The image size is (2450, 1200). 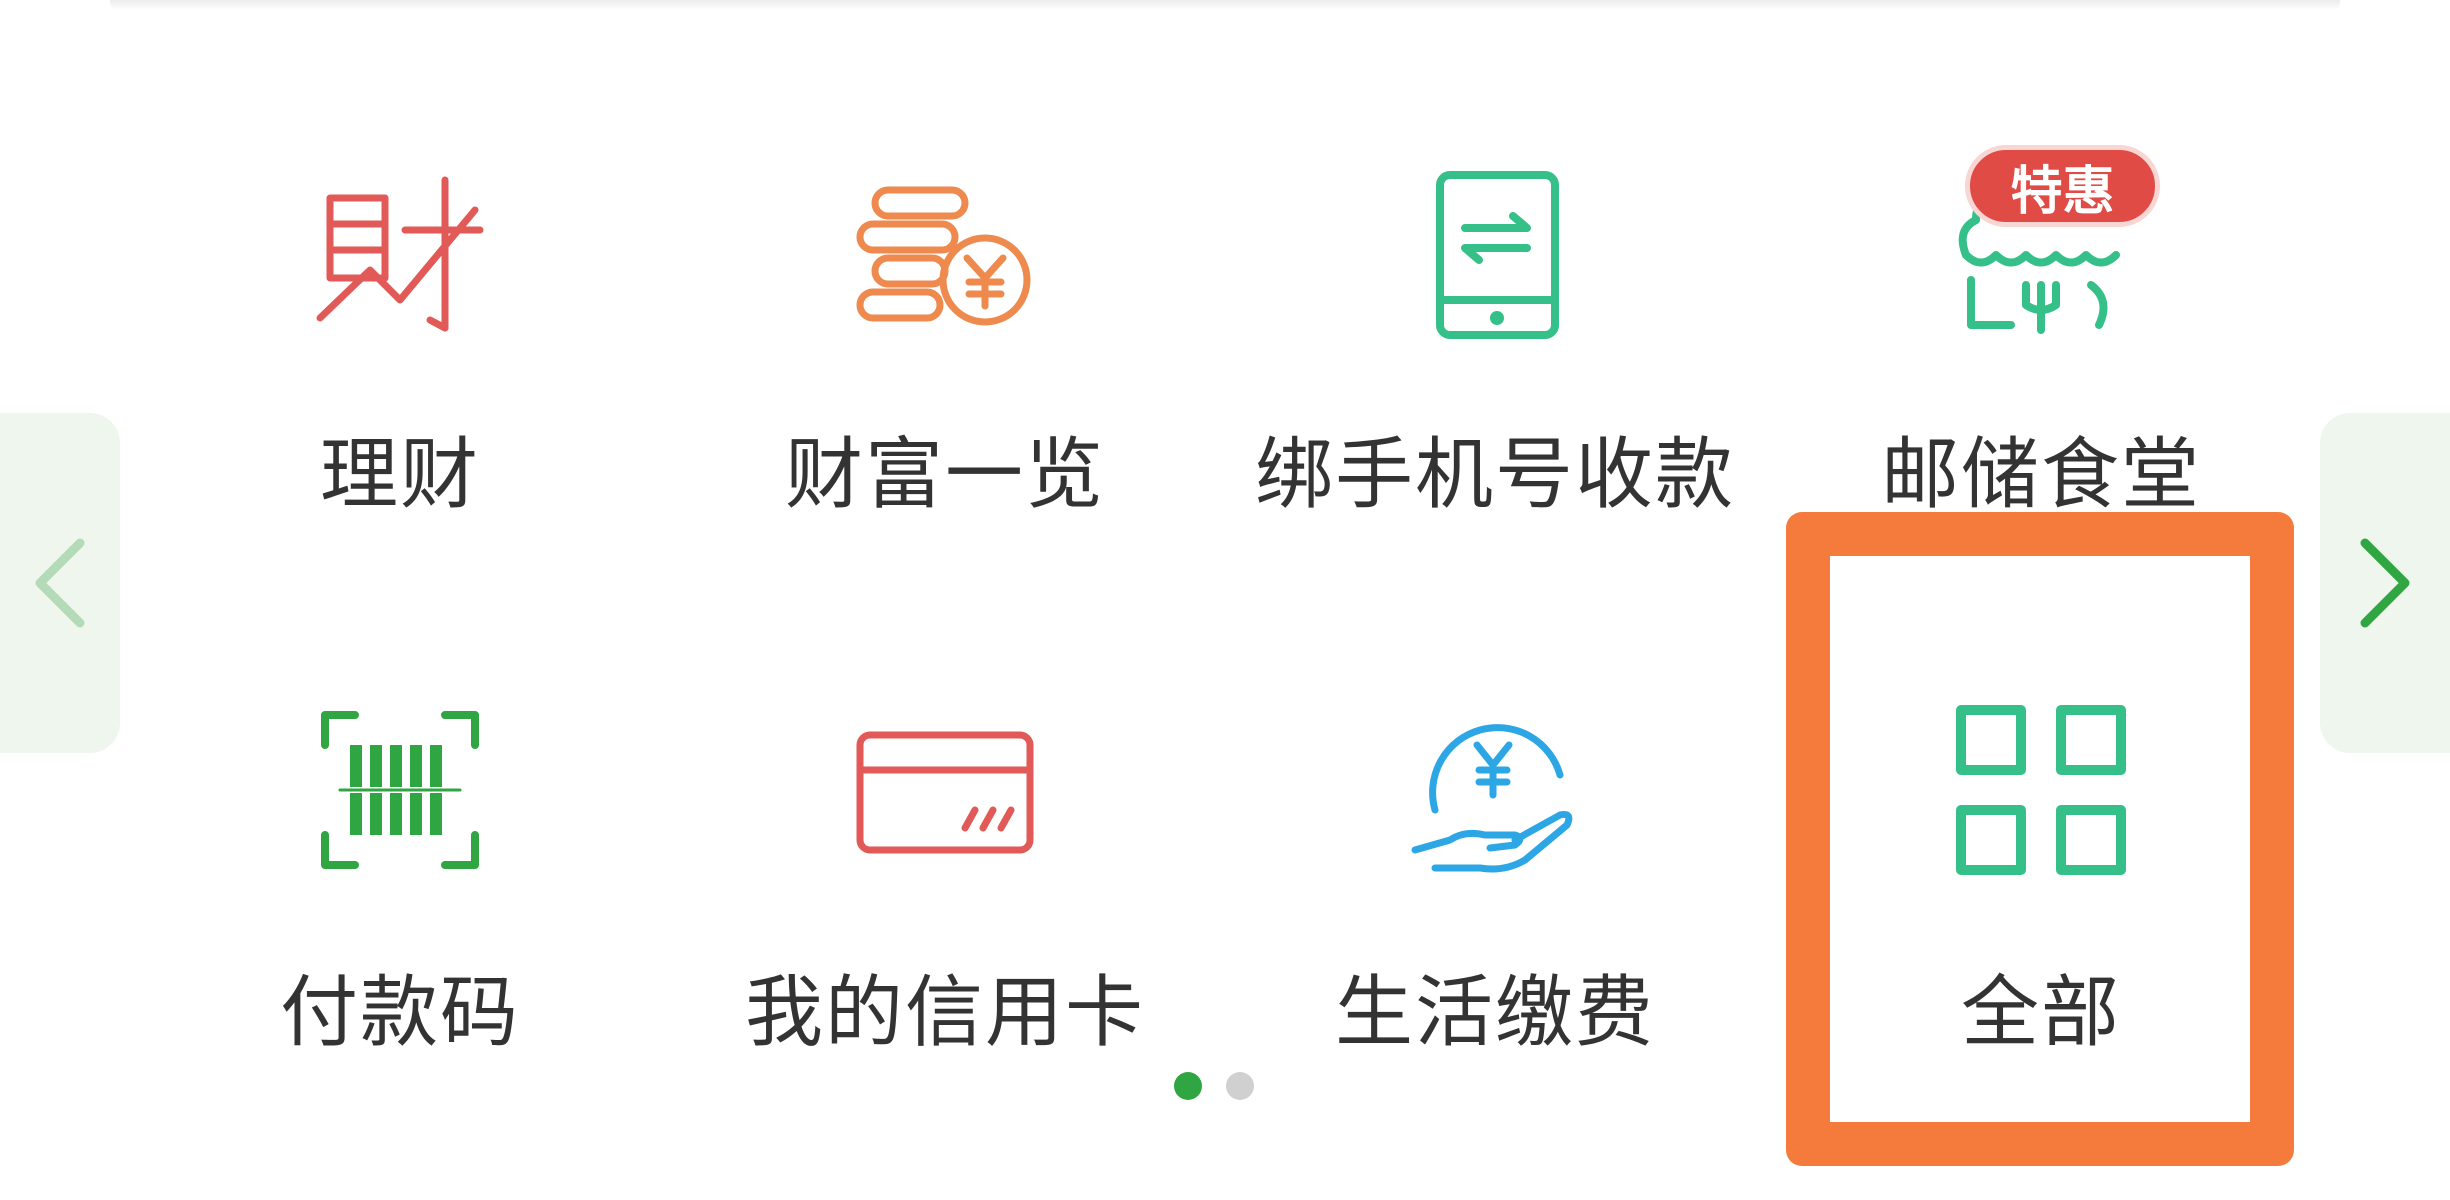 I want to click on grid-all-icon, so click(x=2041, y=790).